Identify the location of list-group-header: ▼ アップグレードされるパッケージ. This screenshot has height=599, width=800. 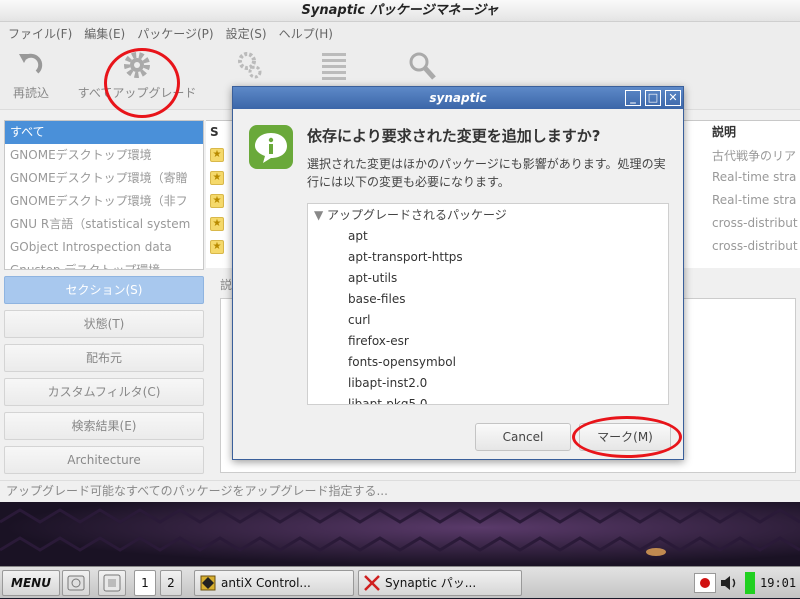
(488, 215).